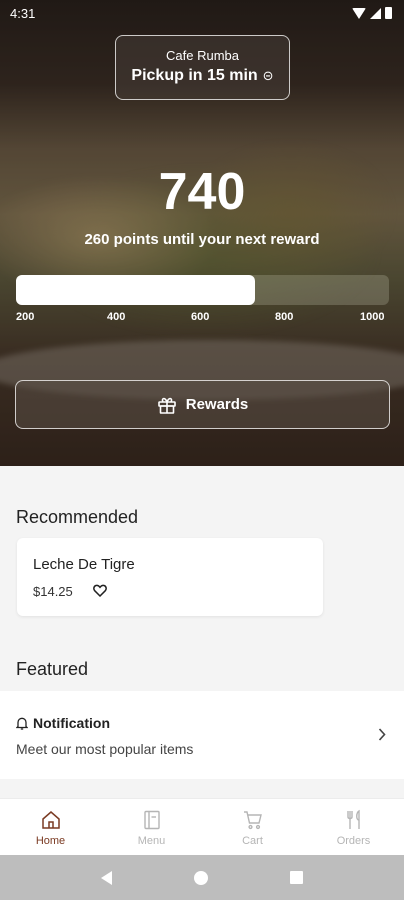 The height and width of the screenshot is (900, 404). Describe the element at coordinates (53, 591) in the screenshot. I see `item-price: $14.25` at that location.